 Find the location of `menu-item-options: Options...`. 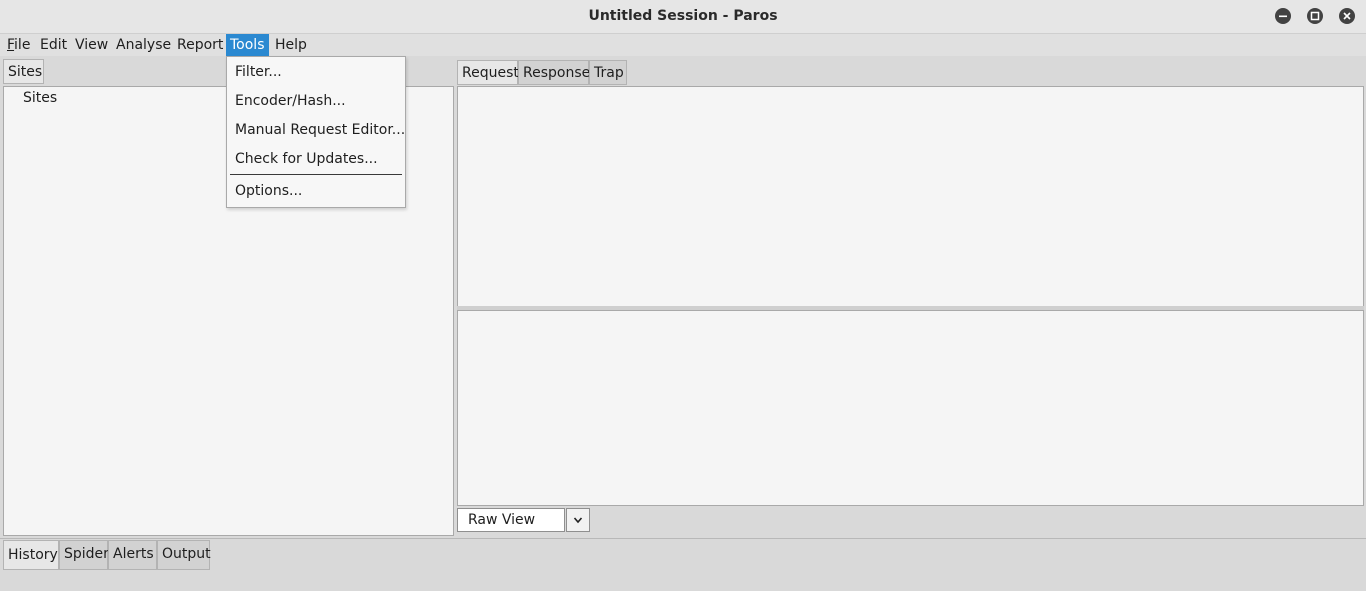

menu-item-options: Options... is located at coordinates (268, 191).